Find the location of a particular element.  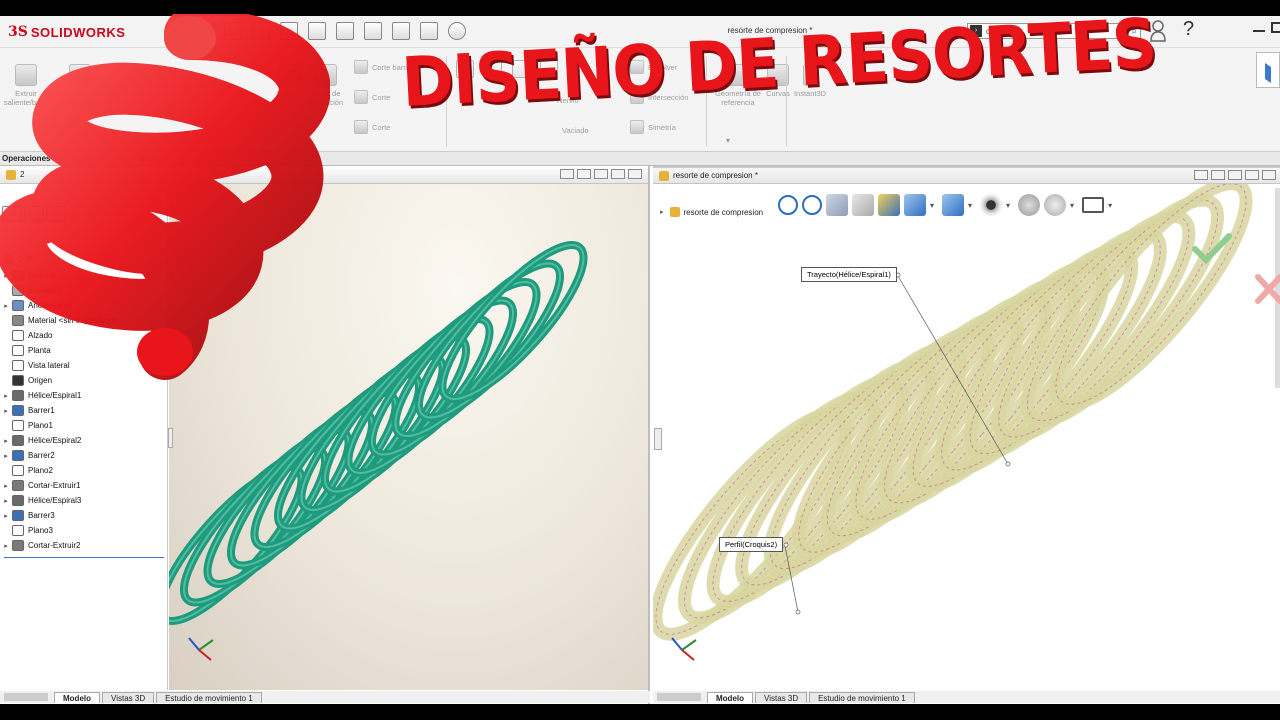

right-window-header: resorte de compresion * is located at coordinates (966, 175).